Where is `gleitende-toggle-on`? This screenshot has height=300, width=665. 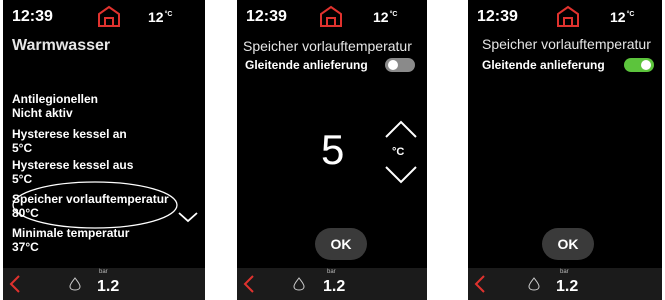 gleitende-toggle-on is located at coordinates (639, 65).